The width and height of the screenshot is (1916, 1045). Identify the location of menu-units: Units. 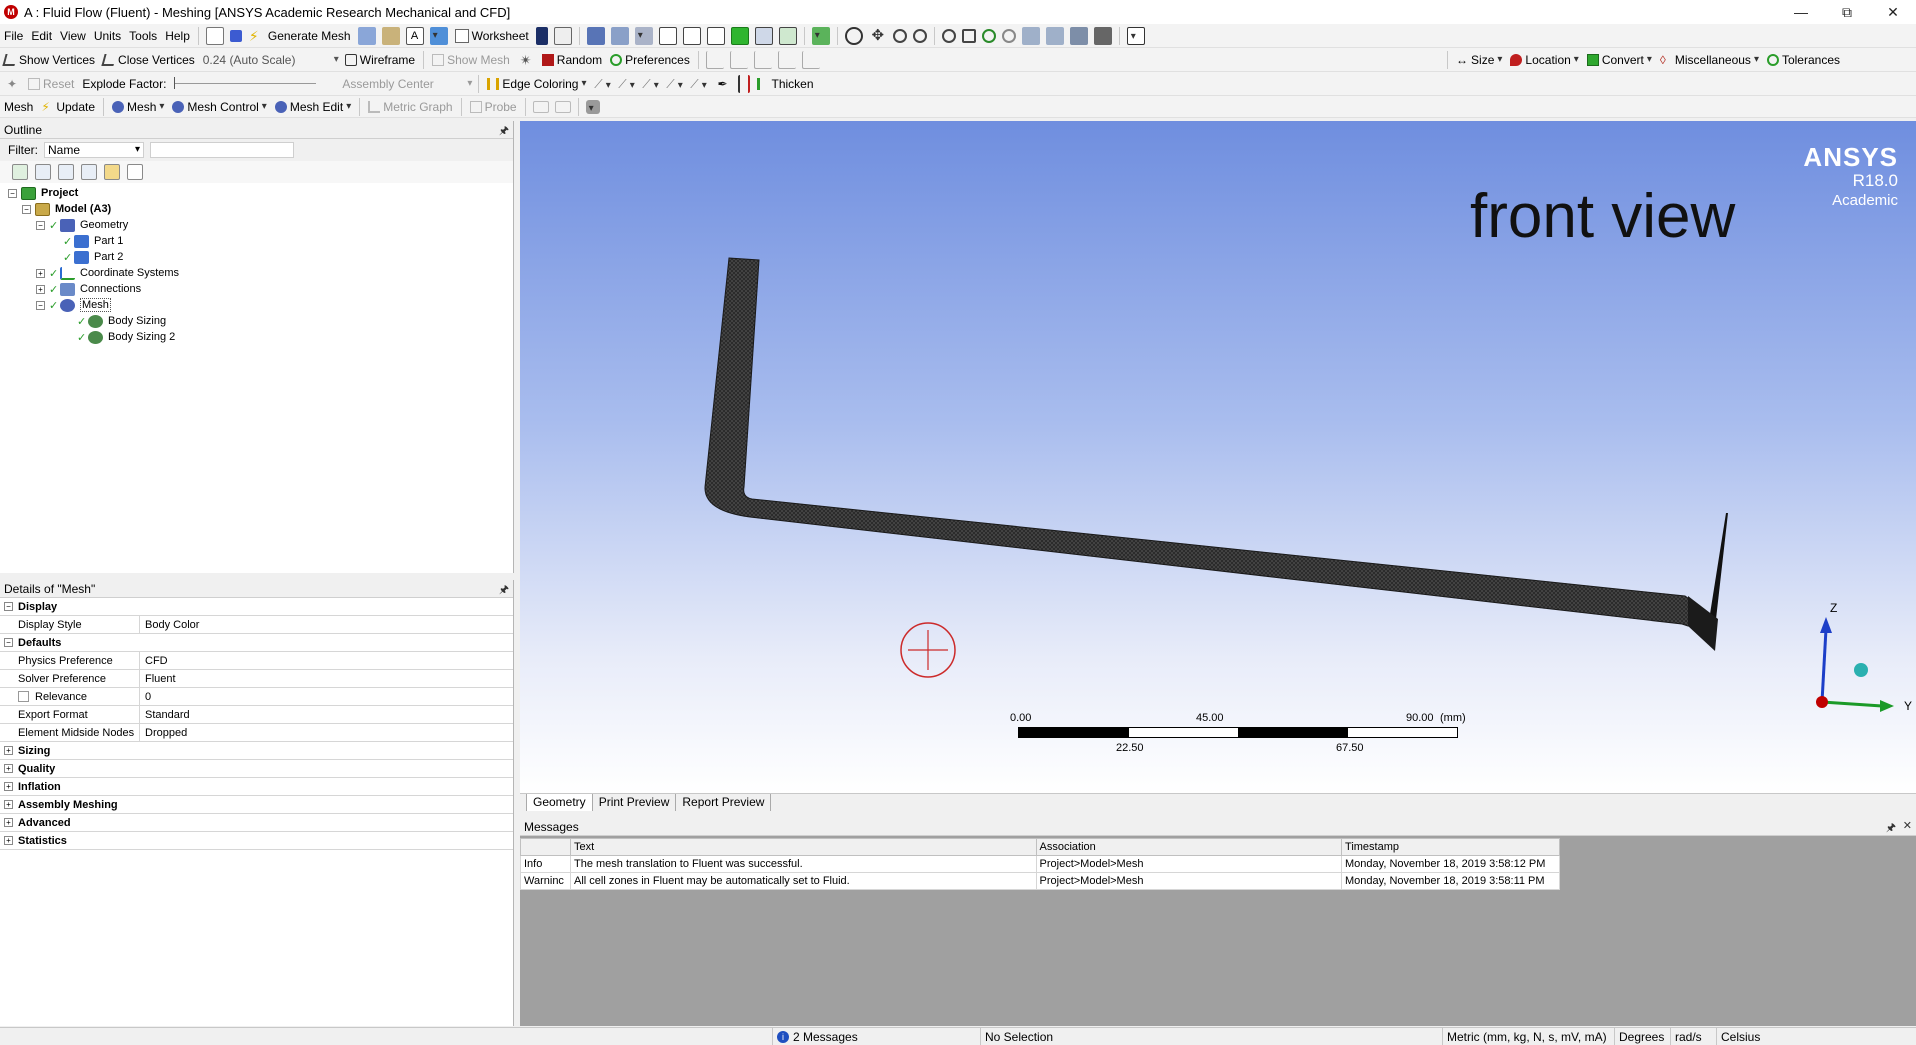
(107, 36).